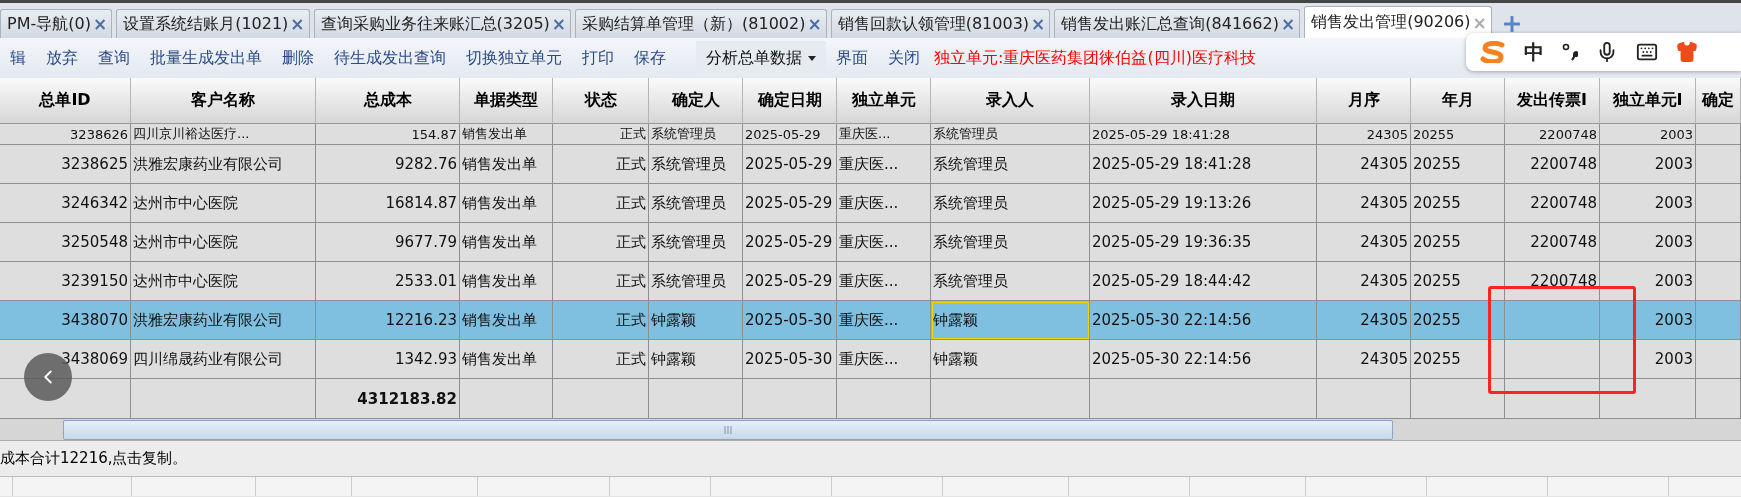  I want to click on column-header: 确定, so click(1718, 101).